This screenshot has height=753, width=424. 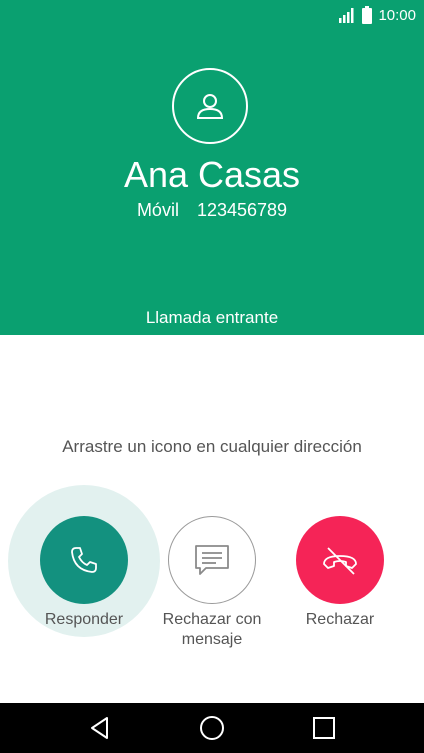 I want to click on recents-button, so click(x=324, y=728).